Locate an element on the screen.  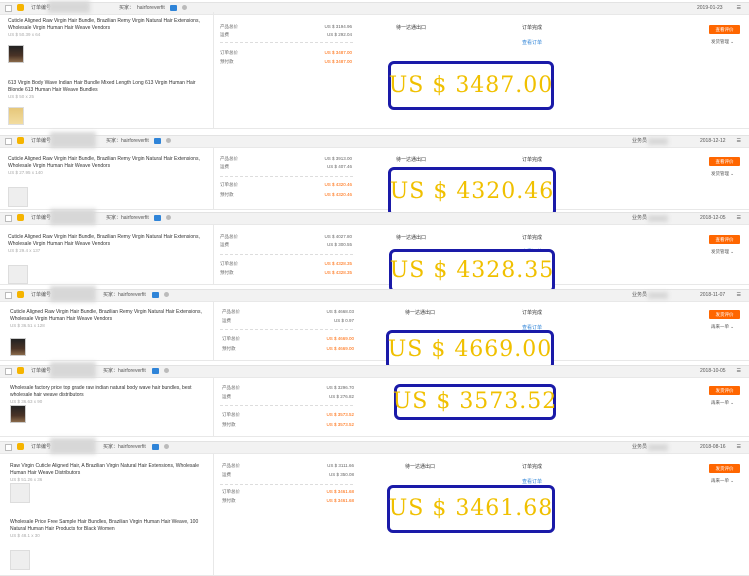
seller-name-redacted is located at coordinates (658, 295).